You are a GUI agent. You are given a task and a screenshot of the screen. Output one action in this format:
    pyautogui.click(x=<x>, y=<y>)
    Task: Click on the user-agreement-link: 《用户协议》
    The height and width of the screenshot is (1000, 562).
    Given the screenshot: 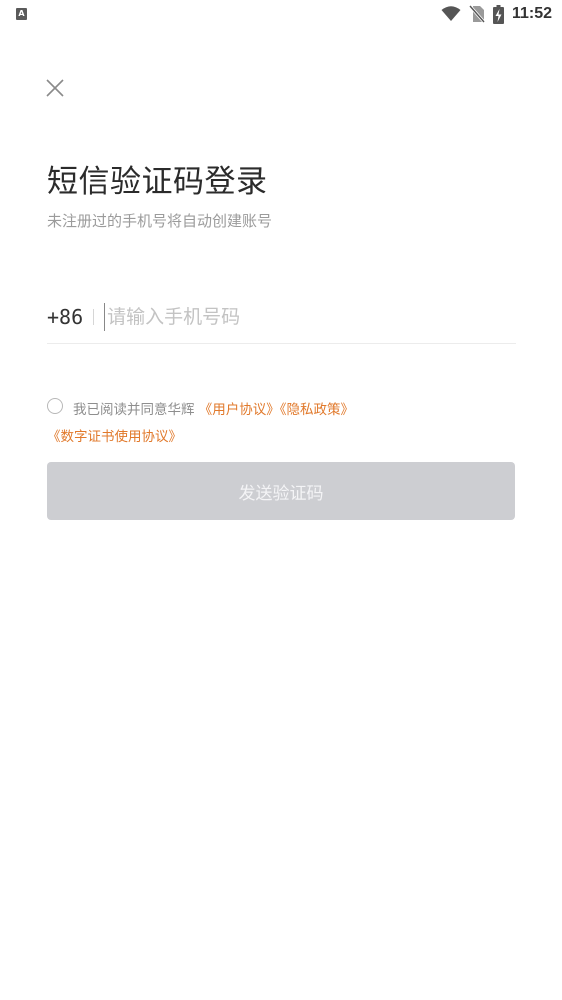 What is the action you would take?
    pyautogui.click(x=239, y=410)
    